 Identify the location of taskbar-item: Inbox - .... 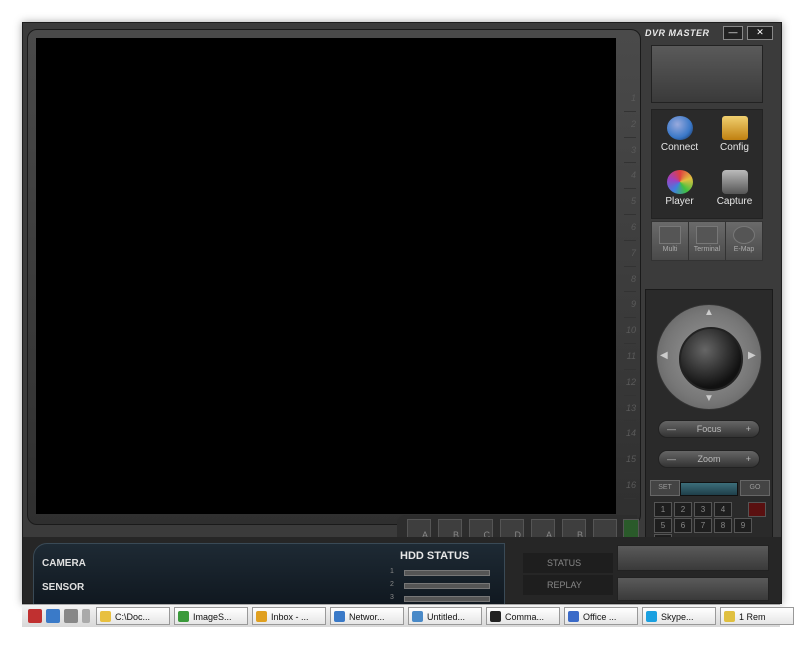
(289, 616).